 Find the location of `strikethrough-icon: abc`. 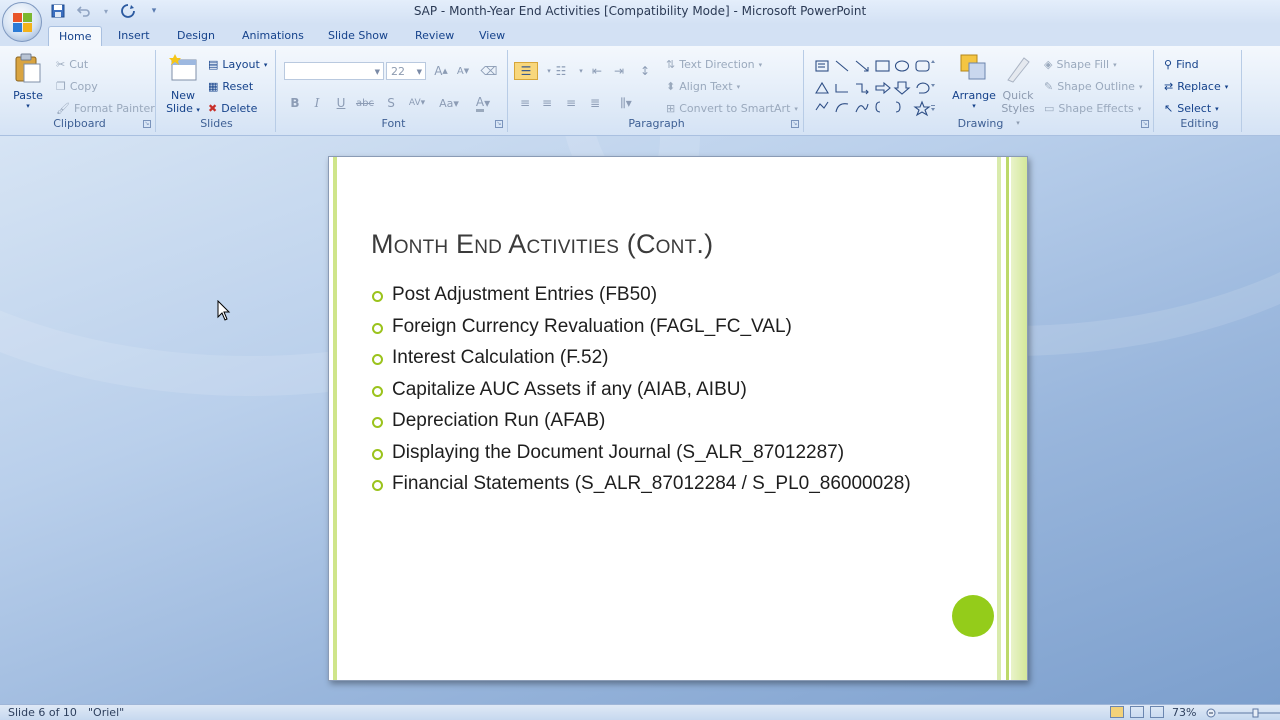

strikethrough-icon: abc is located at coordinates (365, 103).